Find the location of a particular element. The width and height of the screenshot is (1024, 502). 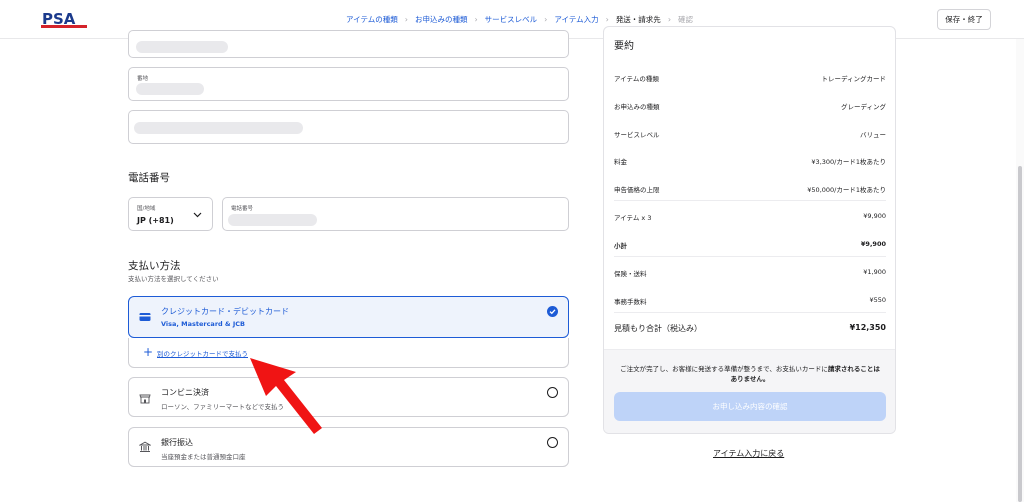

breadcrumb-item-shipping-billing: 発送・請求先 is located at coordinates (638, 19).